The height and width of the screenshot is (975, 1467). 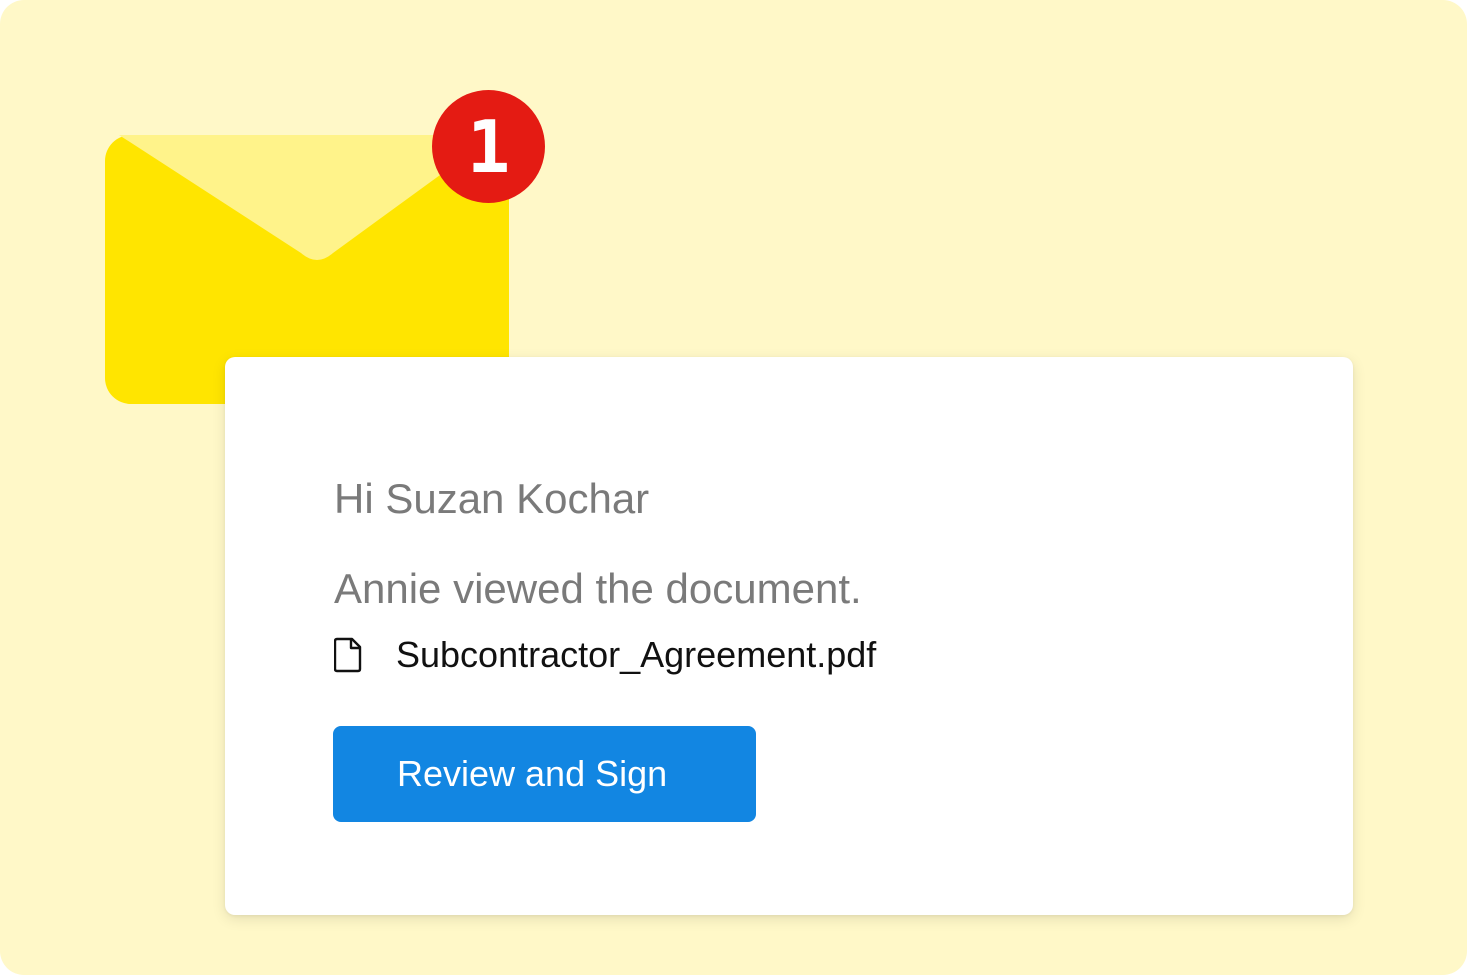 I want to click on review-and-sign-button: Review and Sign, so click(x=544, y=774).